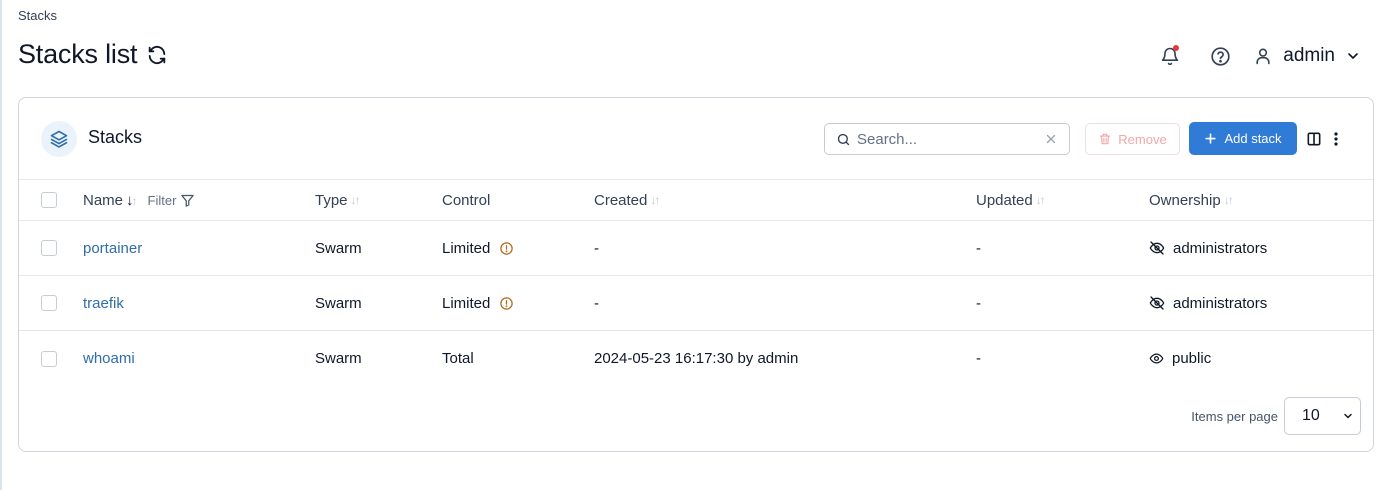 This screenshot has height=490, width=1377. I want to click on refresh-icon, so click(157, 55).